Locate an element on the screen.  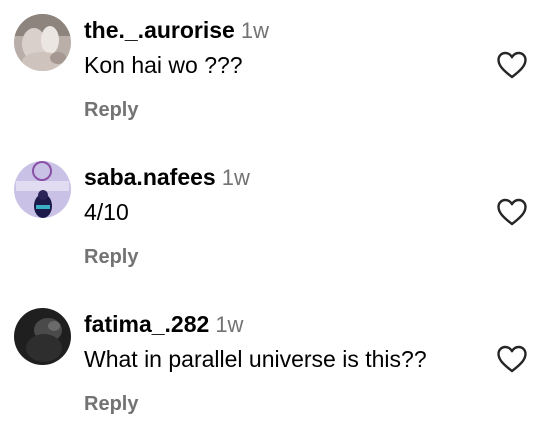
comment-text: Kon hai wo ??? is located at coordinates (163, 65).